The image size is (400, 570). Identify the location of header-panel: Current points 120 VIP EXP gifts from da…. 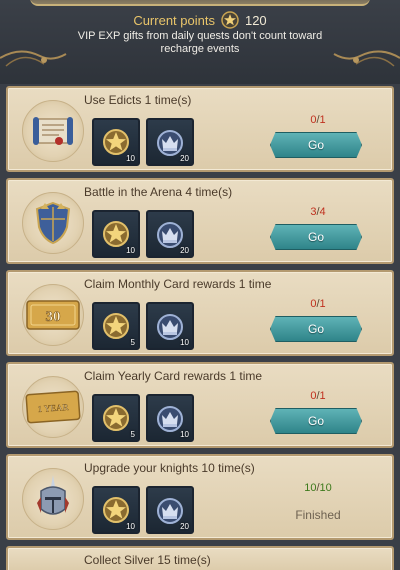
(200, 42).